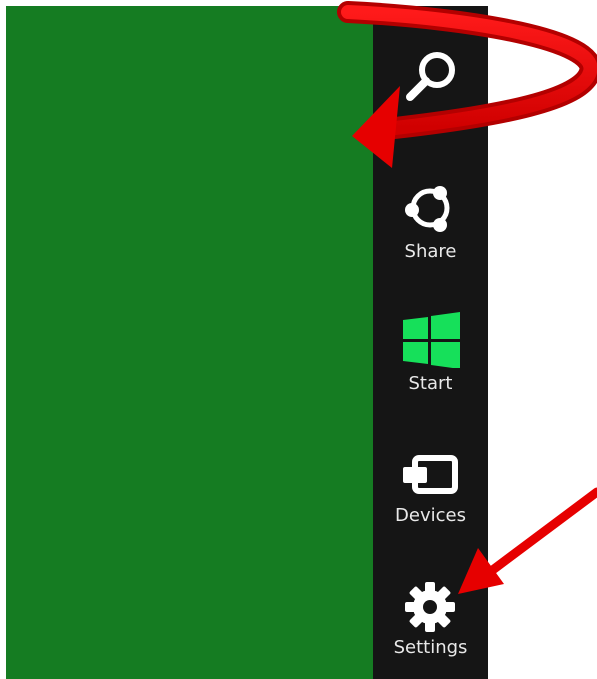 The height and width of the screenshot is (679, 597). Describe the element at coordinates (430, 383) in the screenshot. I see `charm-start-label: Start` at that location.